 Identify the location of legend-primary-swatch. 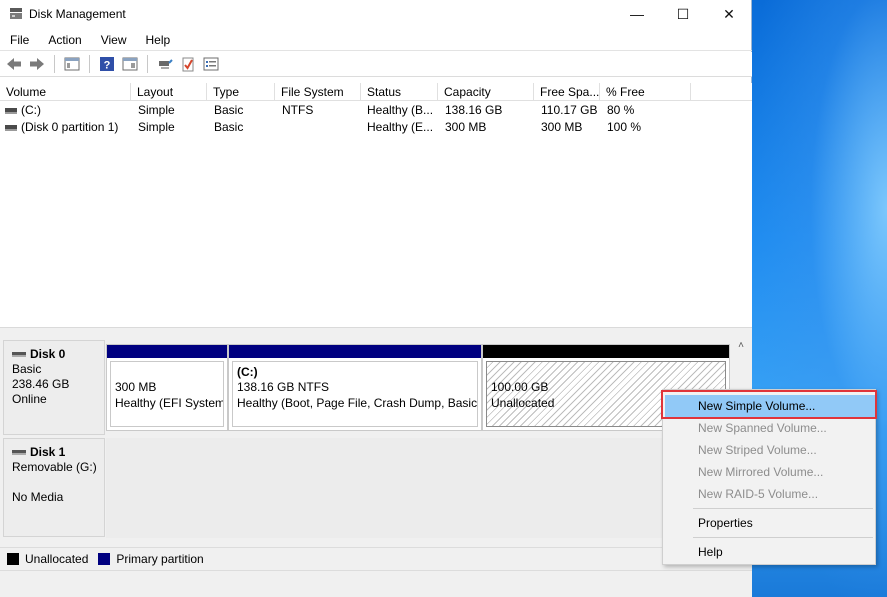
(104, 558).